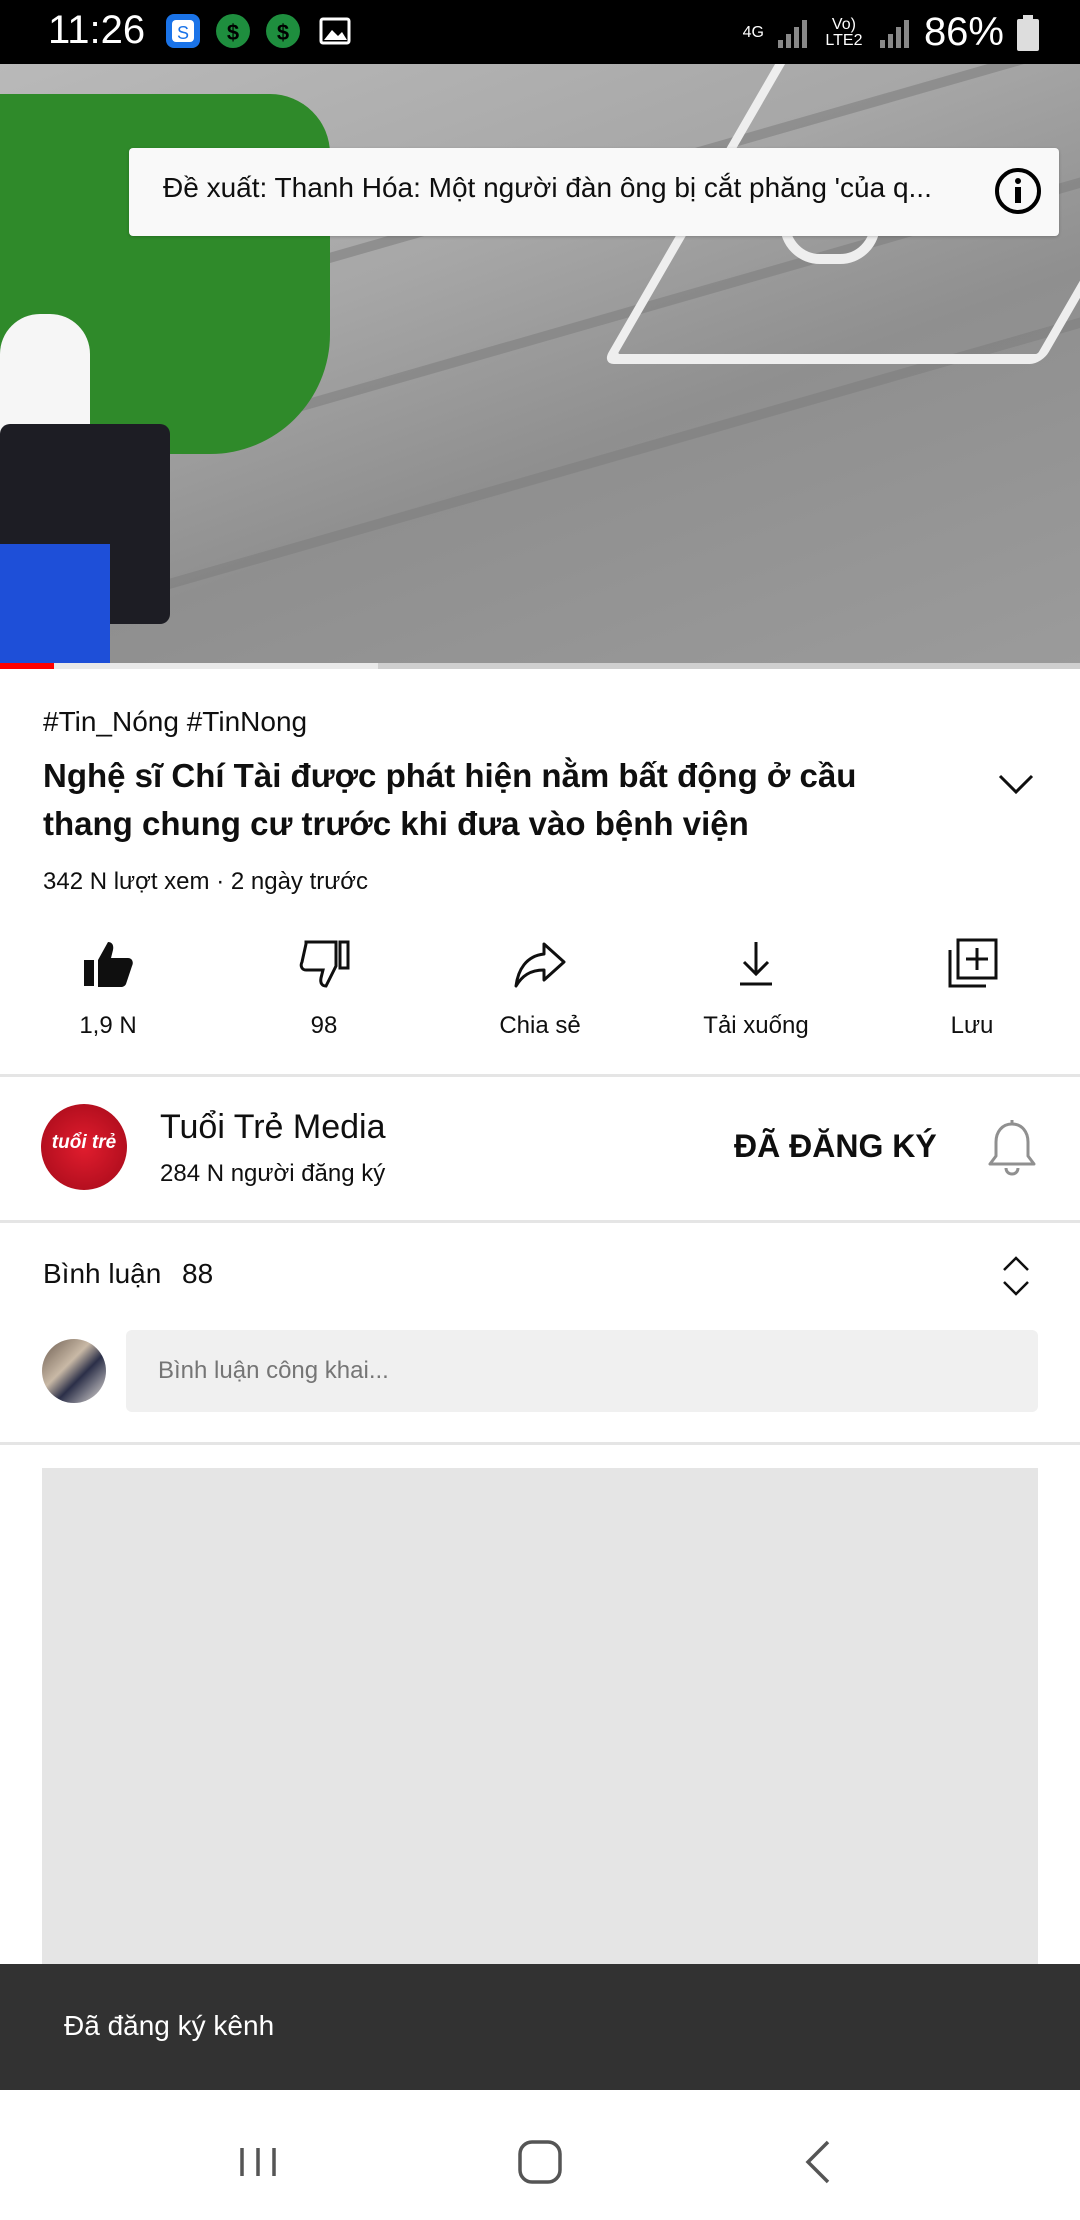  I want to click on battery-icon, so click(1028, 32).